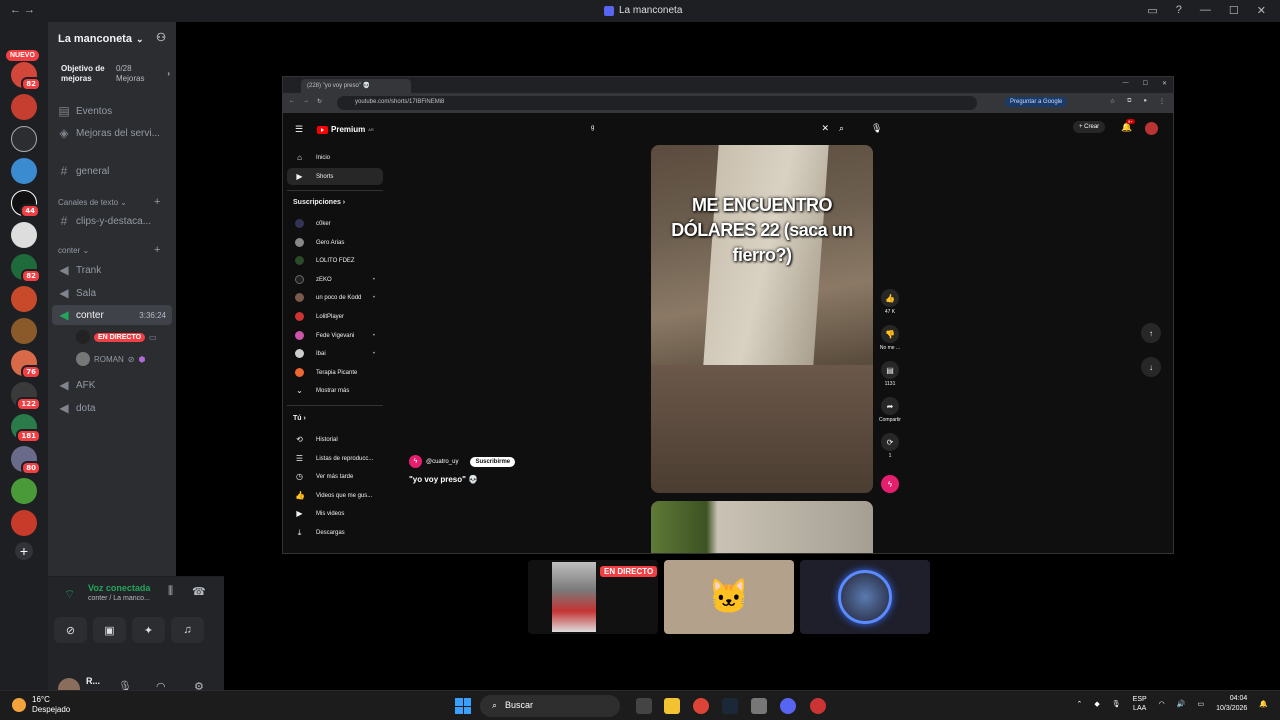 This screenshot has height=720, width=1280. I want to click on browser-nav: ← → ↻, so click(305, 101).